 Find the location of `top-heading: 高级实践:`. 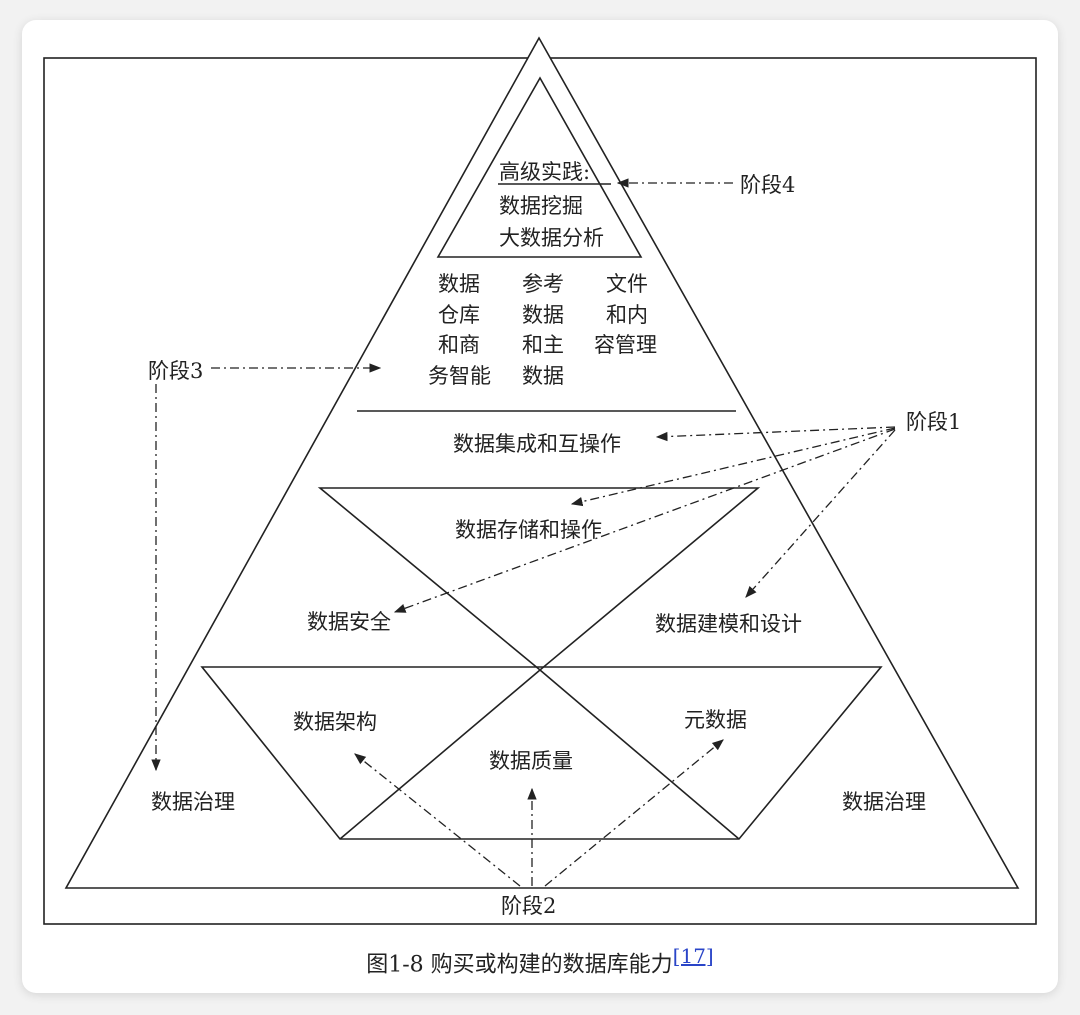

top-heading: 高级实践: is located at coordinates (544, 172).